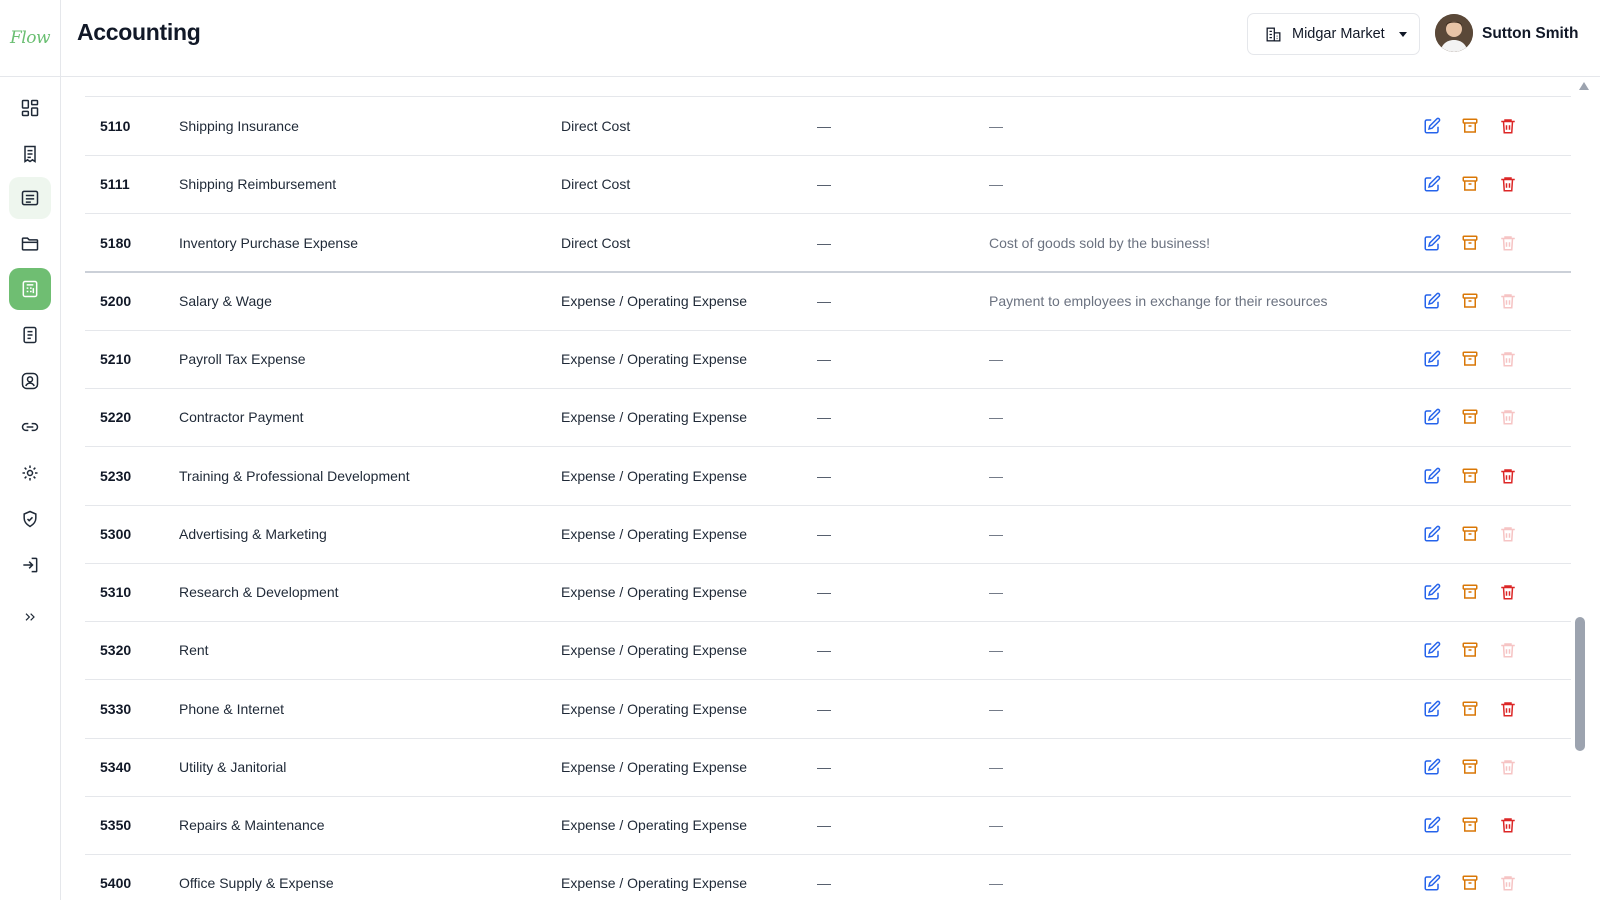 The image size is (1600, 900). I want to click on app-logo: Flow, so click(30, 38).